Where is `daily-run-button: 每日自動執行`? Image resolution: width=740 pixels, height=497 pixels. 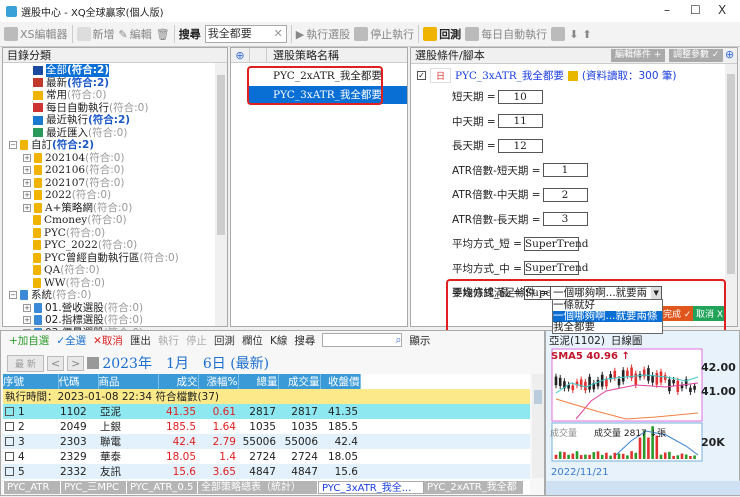
daily-run-button: 每日自動執行 is located at coordinates (506, 34).